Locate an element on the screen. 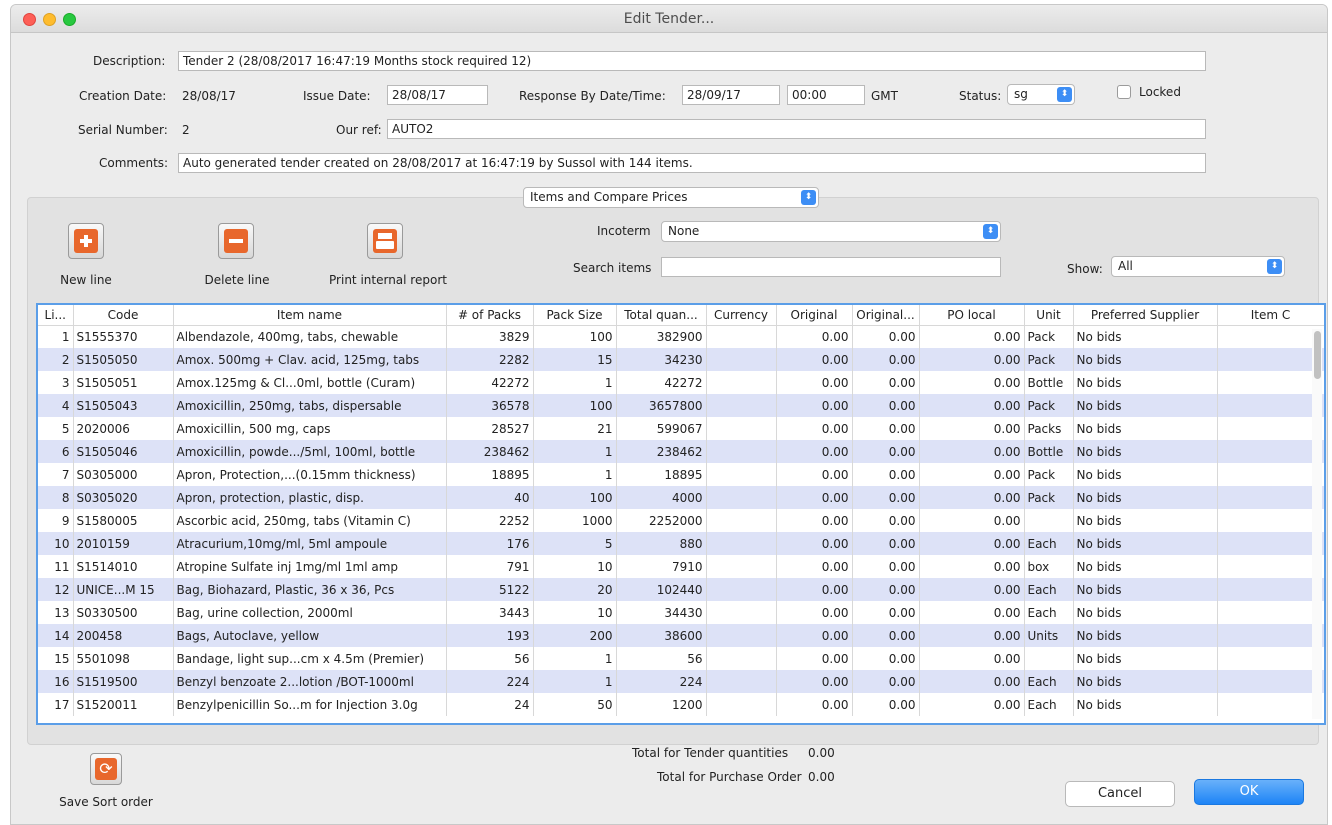  column-header: Original is located at coordinates (814, 315).